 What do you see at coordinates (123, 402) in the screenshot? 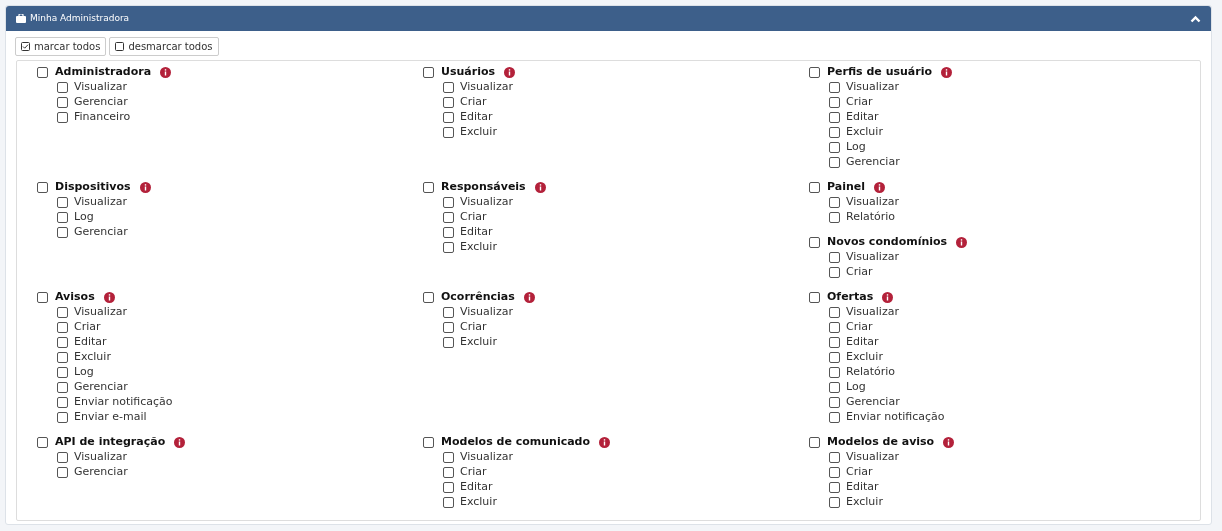
I see `permission-label: Enviar notificação` at bounding box center [123, 402].